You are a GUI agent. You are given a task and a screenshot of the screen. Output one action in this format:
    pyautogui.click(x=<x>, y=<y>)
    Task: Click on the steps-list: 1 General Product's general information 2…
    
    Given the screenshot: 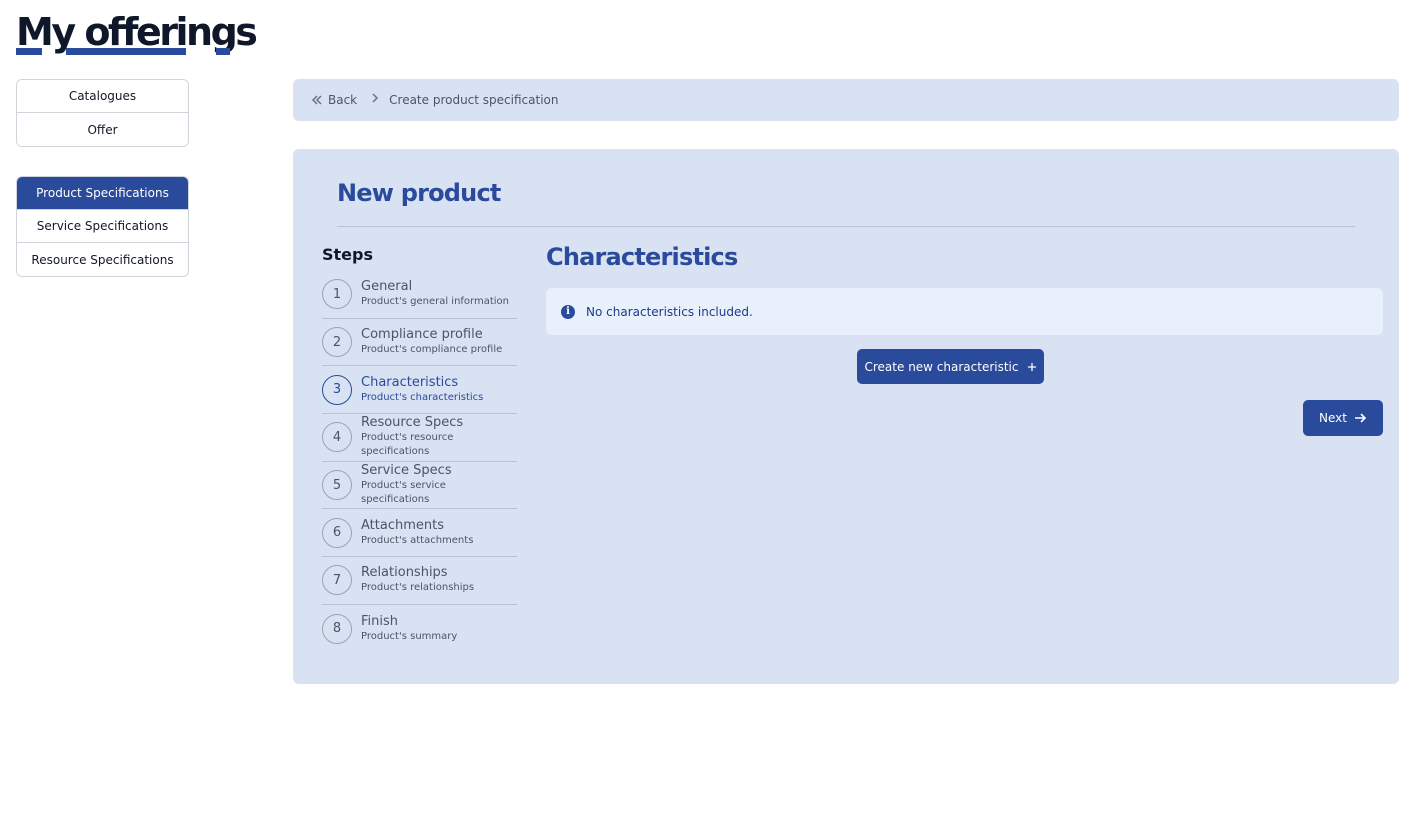 What is the action you would take?
    pyautogui.click(x=419, y=462)
    